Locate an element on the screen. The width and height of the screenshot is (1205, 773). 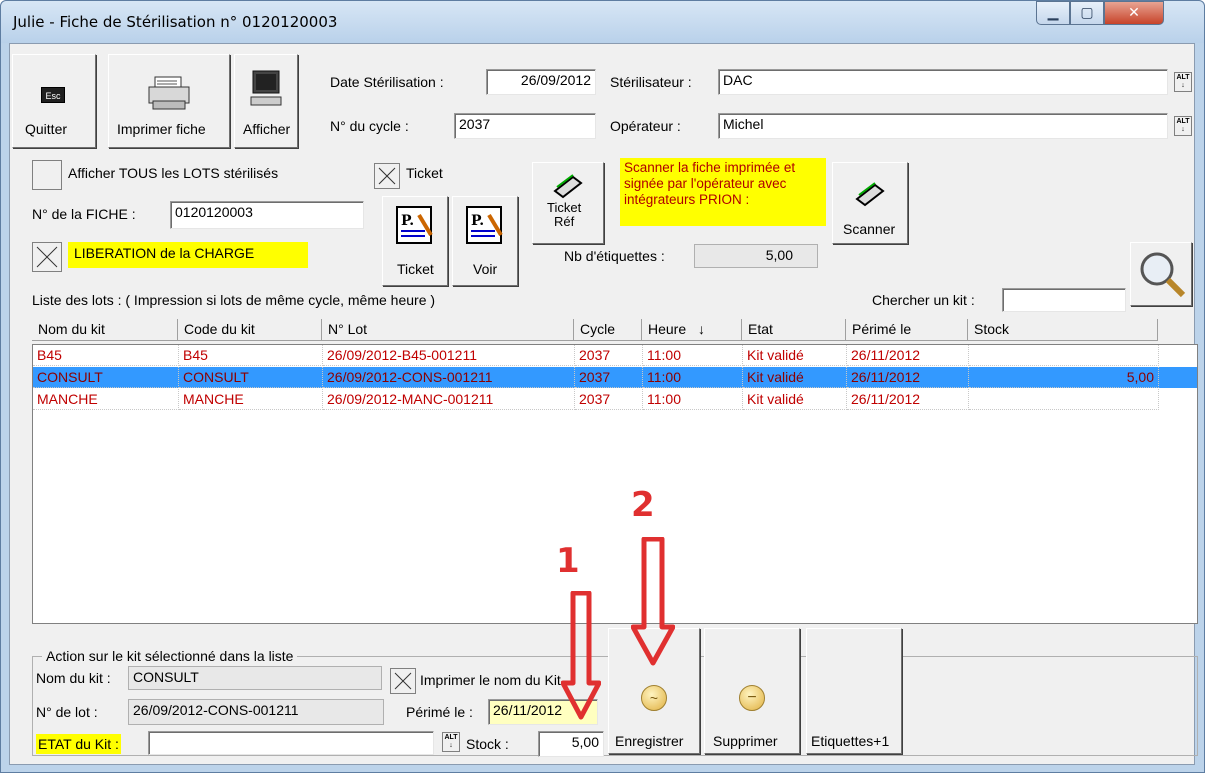
annotation-number-1: 1 is located at coordinates (568, 561).